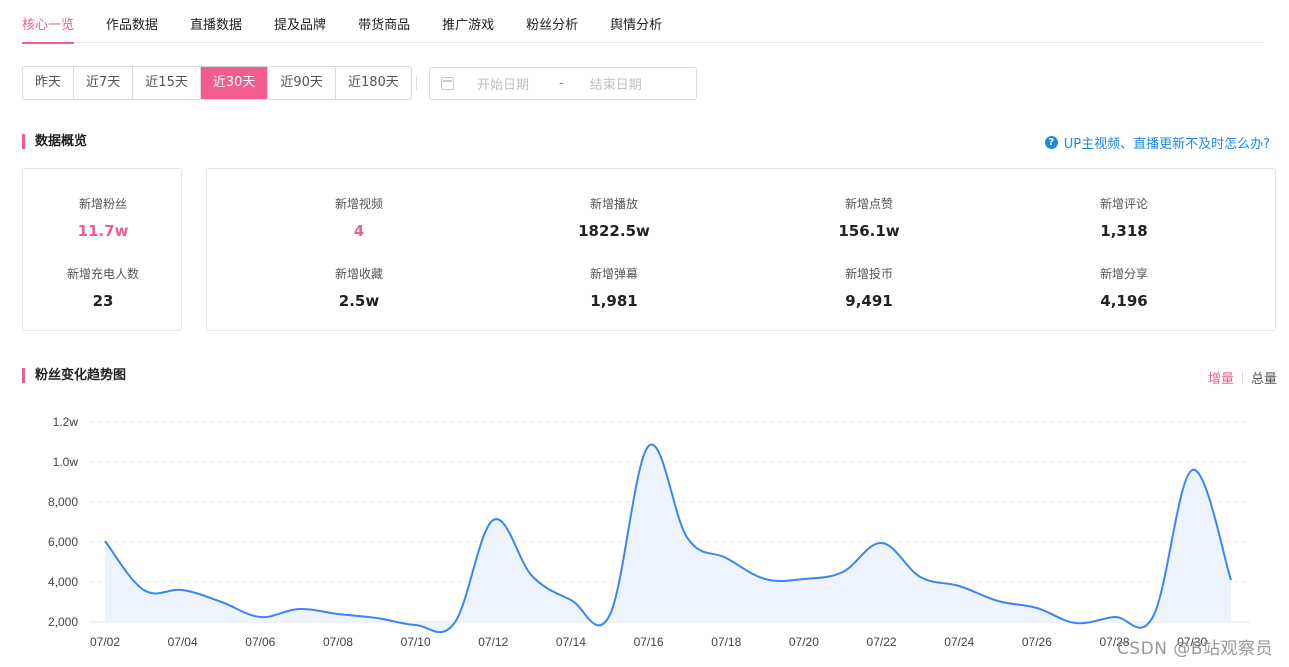 The image size is (1289, 667). I want to click on y-tick-label: 2,000, so click(63, 622).